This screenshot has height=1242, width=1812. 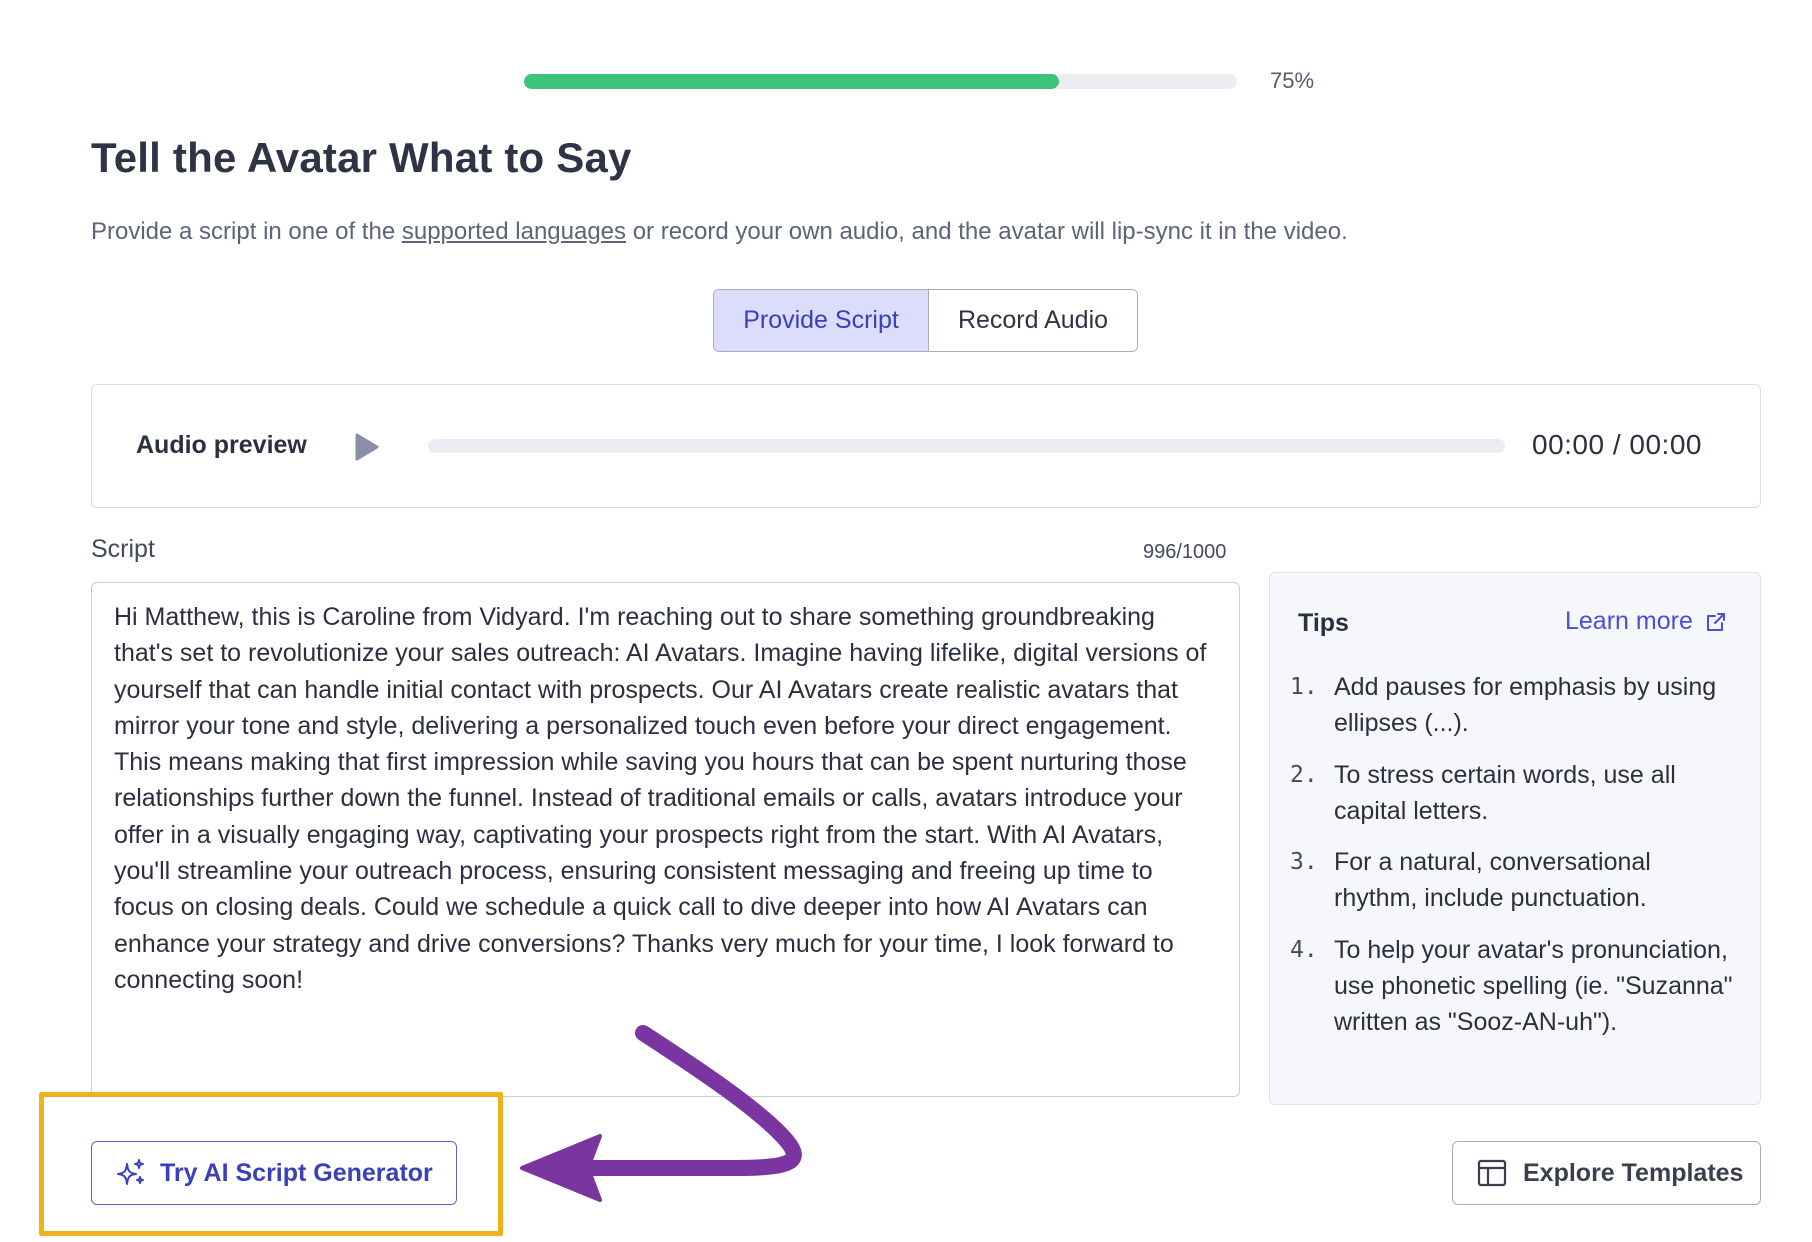 I want to click on character-count: 996/1000, so click(x=1185, y=552).